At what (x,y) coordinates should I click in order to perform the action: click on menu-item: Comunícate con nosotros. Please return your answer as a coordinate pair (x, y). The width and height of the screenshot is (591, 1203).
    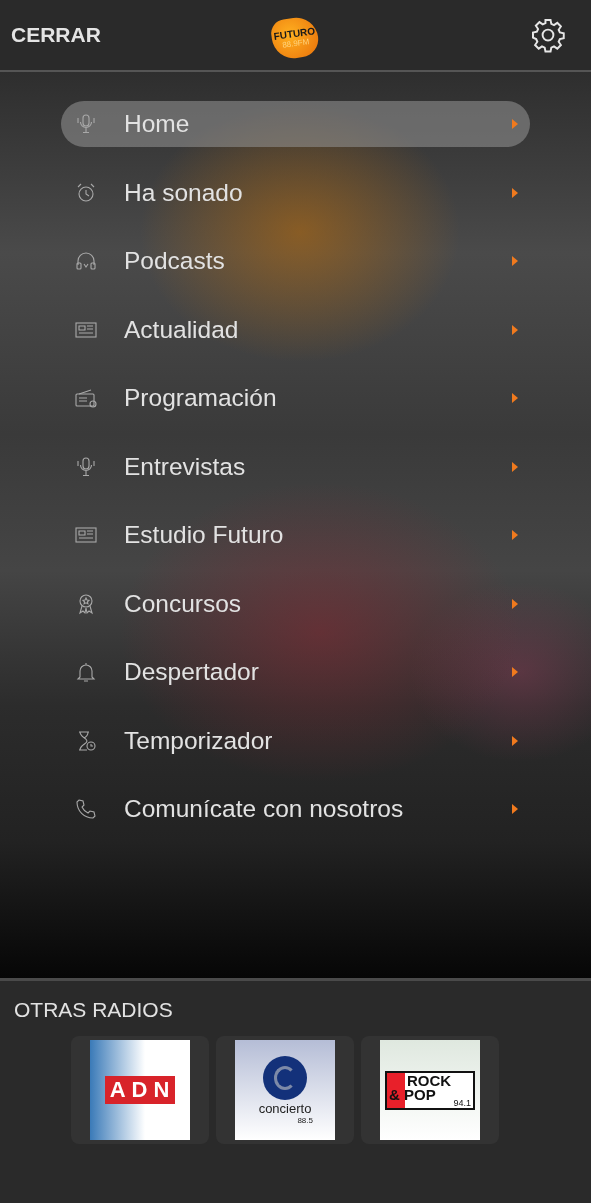
    Looking at the image, I should click on (295, 809).